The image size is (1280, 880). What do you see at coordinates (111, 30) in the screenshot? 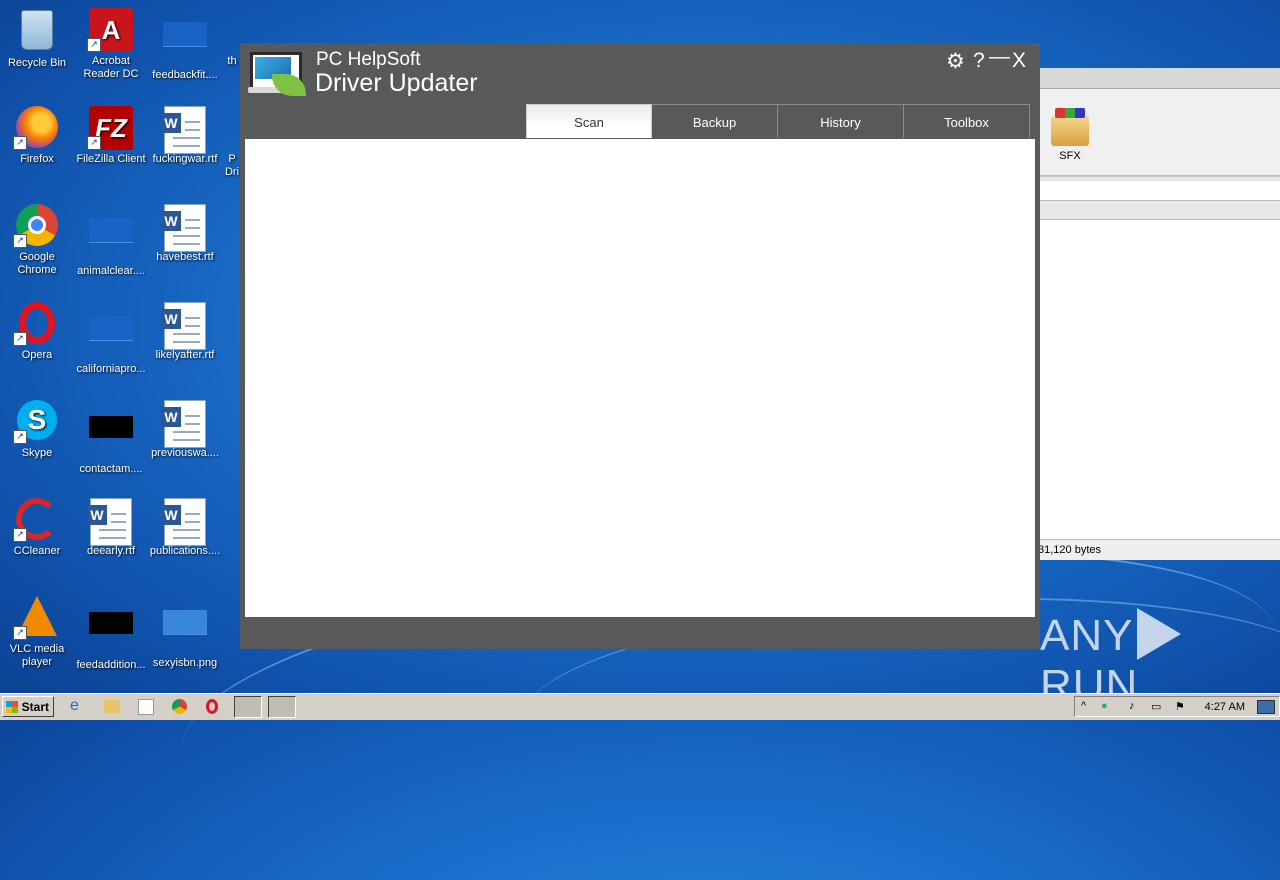
I see `acrobat-icon: A ↗` at bounding box center [111, 30].